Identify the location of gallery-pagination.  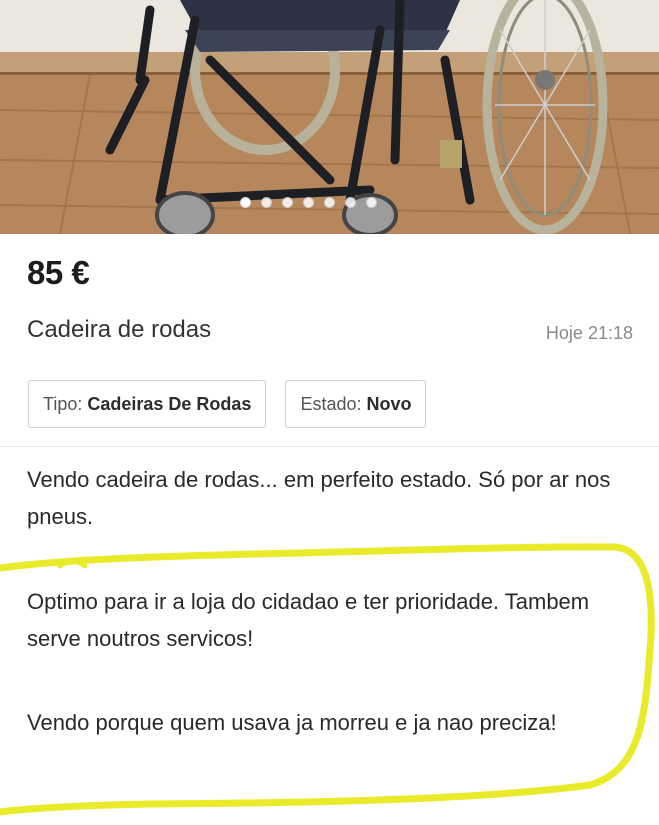
(308, 202).